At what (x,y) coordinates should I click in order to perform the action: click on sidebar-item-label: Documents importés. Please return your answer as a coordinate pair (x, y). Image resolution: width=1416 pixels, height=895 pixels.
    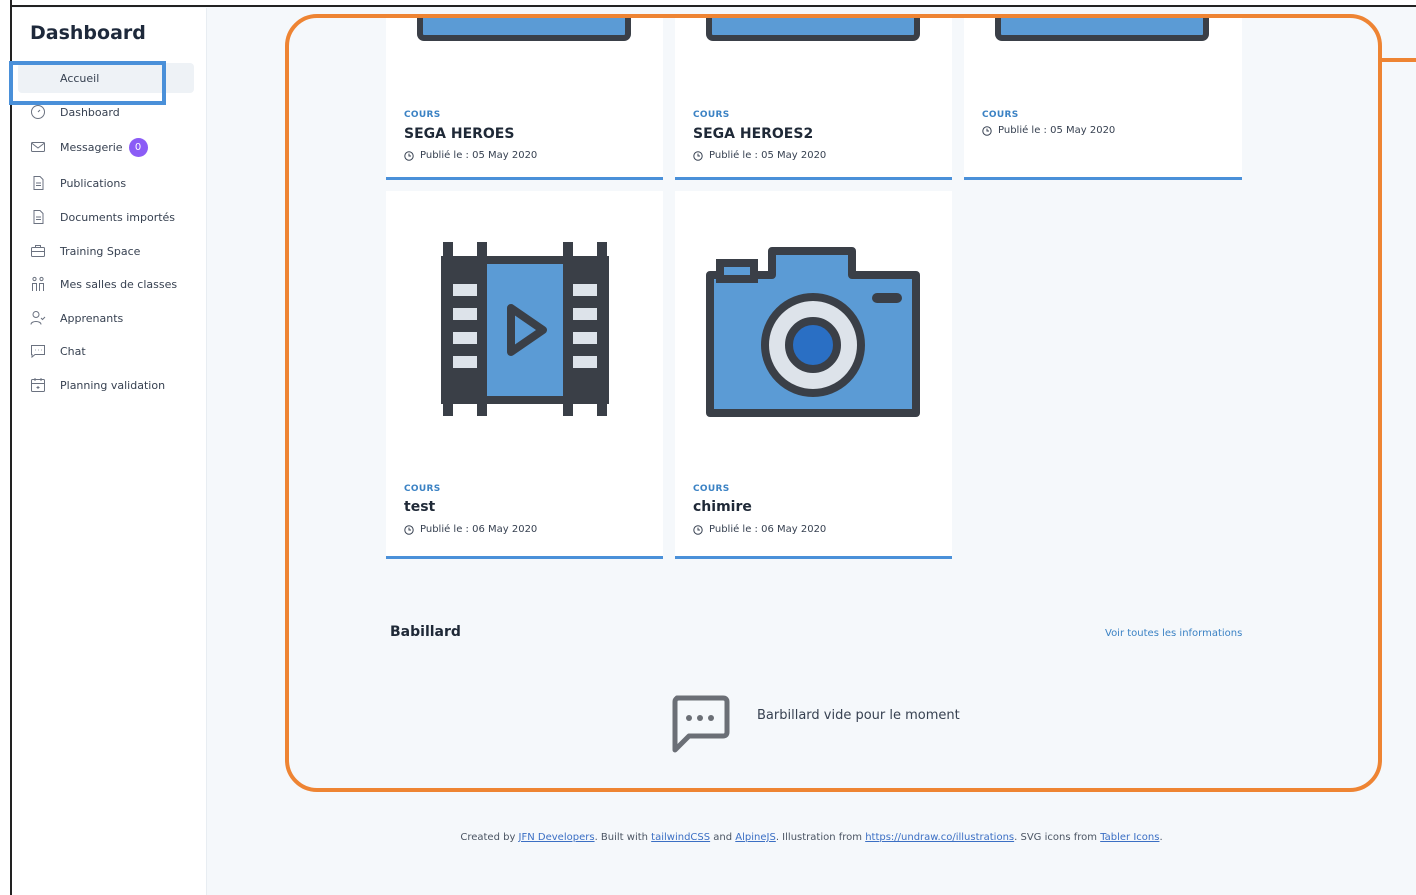
    Looking at the image, I should click on (118, 217).